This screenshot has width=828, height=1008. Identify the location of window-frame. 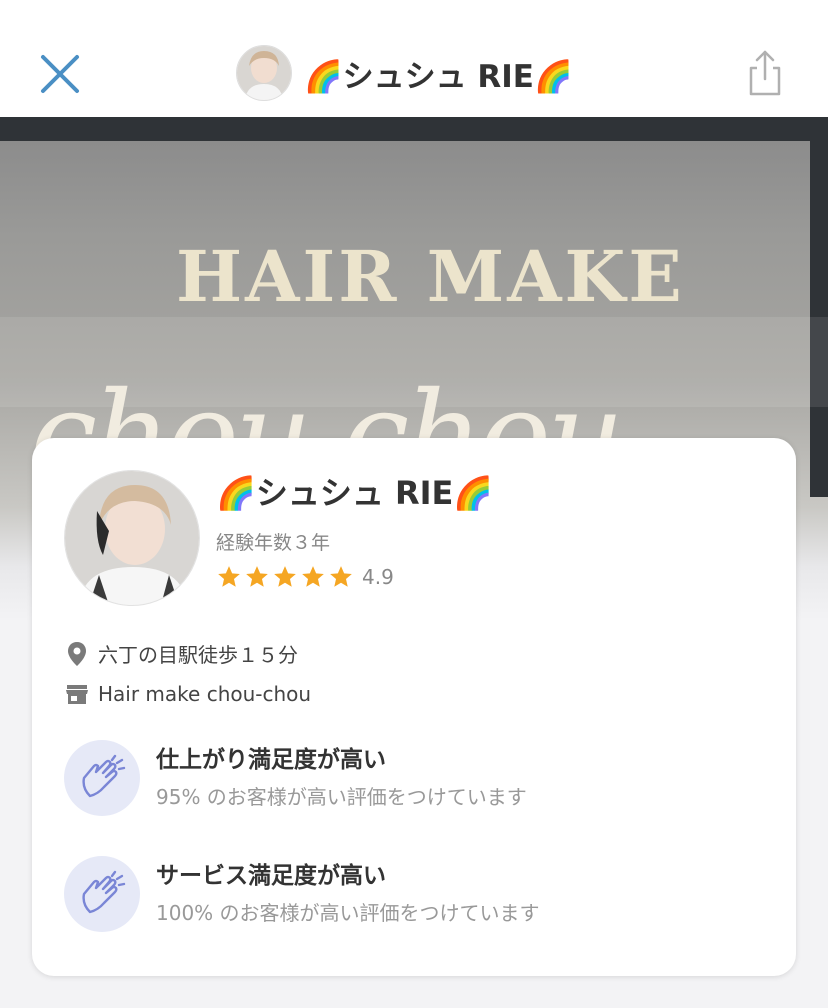
(414, 129).